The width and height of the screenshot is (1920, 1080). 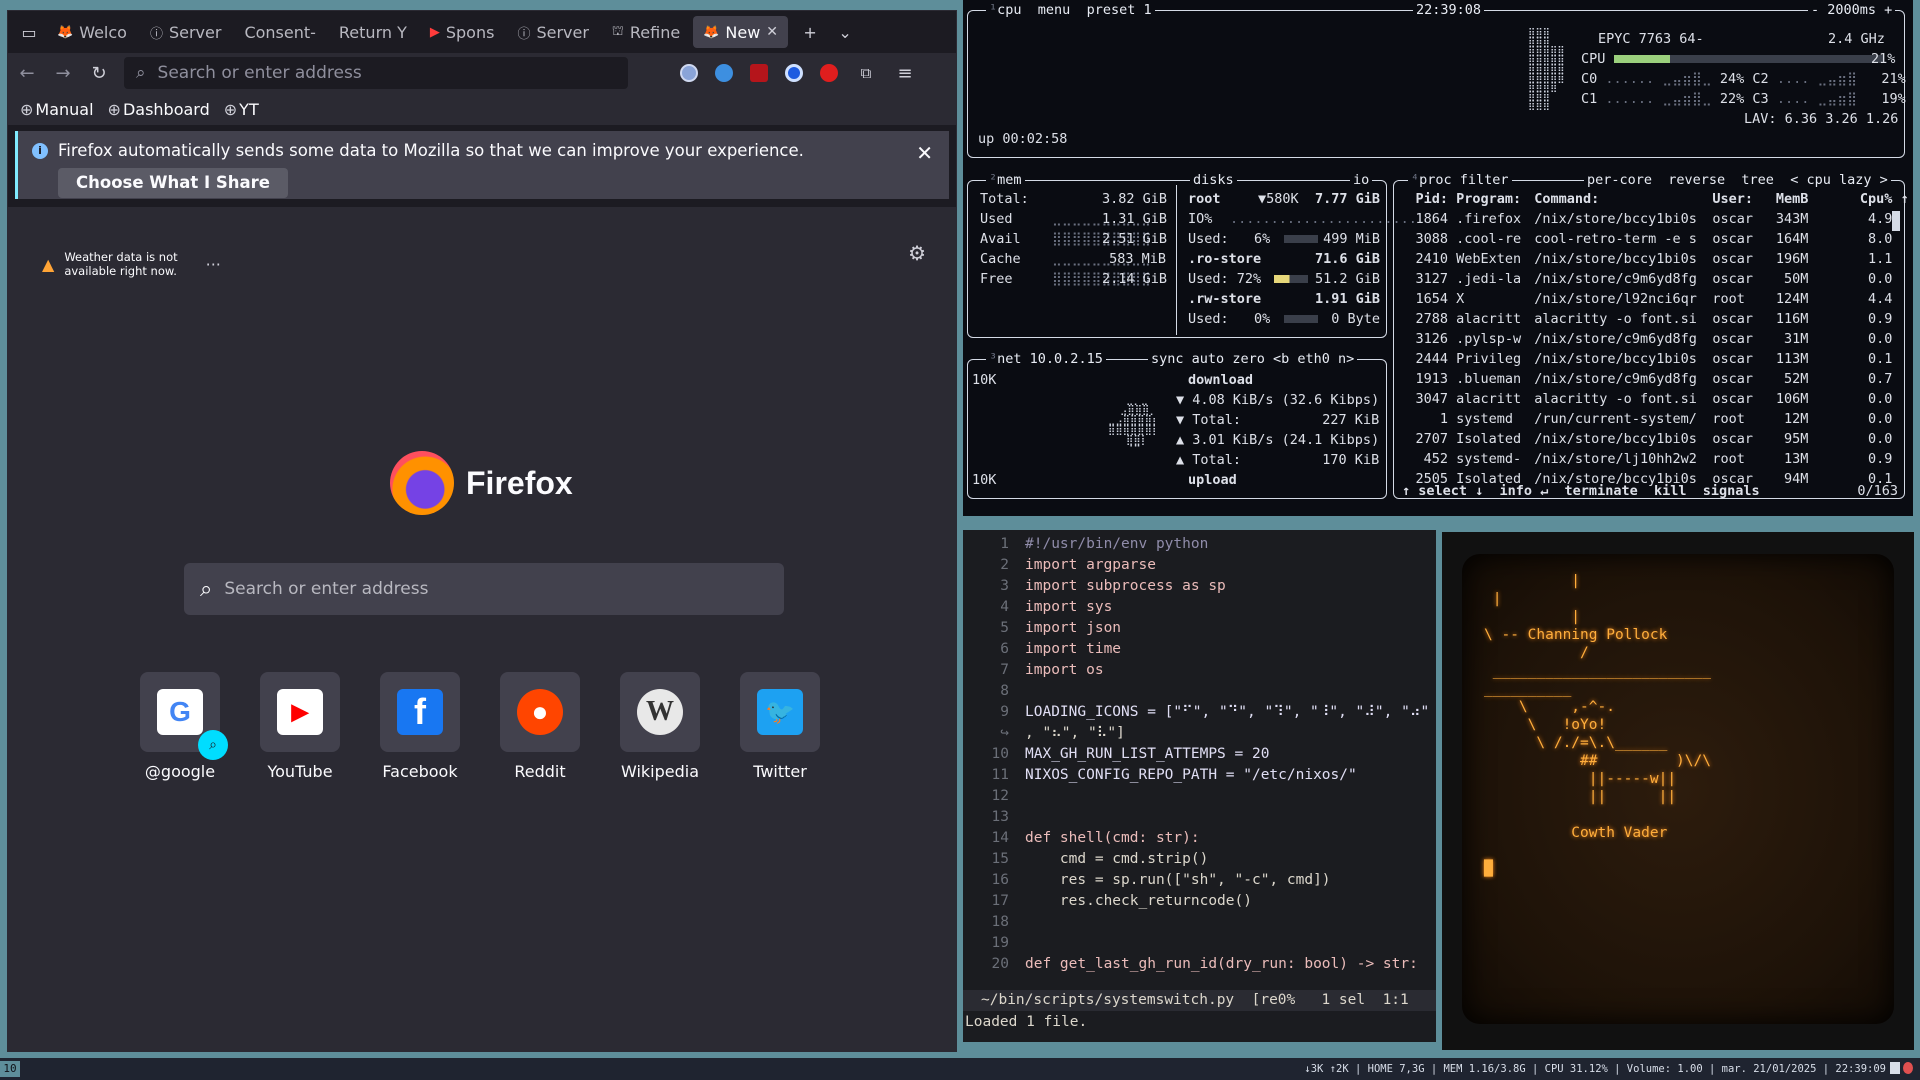 I want to click on new-tab-icon: +, so click(x=810, y=32).